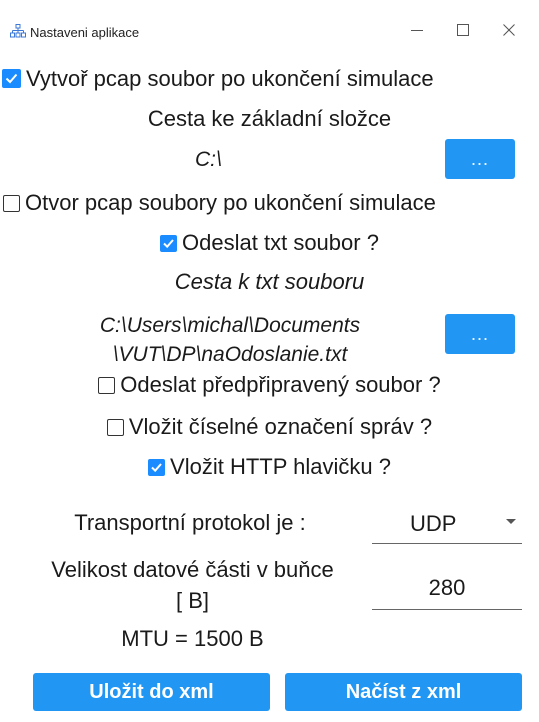 The height and width of the screenshot is (722, 539). Describe the element at coordinates (269, 281) in the screenshot. I see `txt-path-label: Cesta k txt souboru` at that location.